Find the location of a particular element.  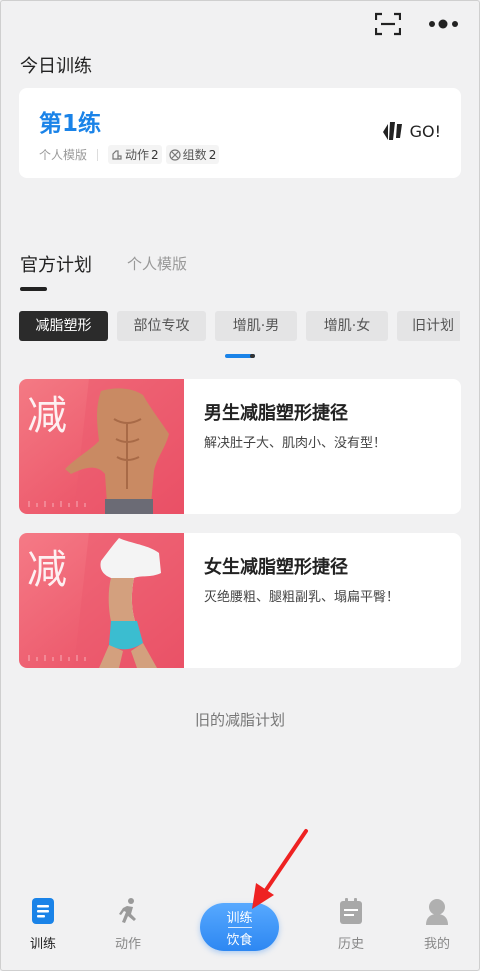

old-fat-loss-plans-link: 旧的减脂计划 is located at coordinates (240, 719).